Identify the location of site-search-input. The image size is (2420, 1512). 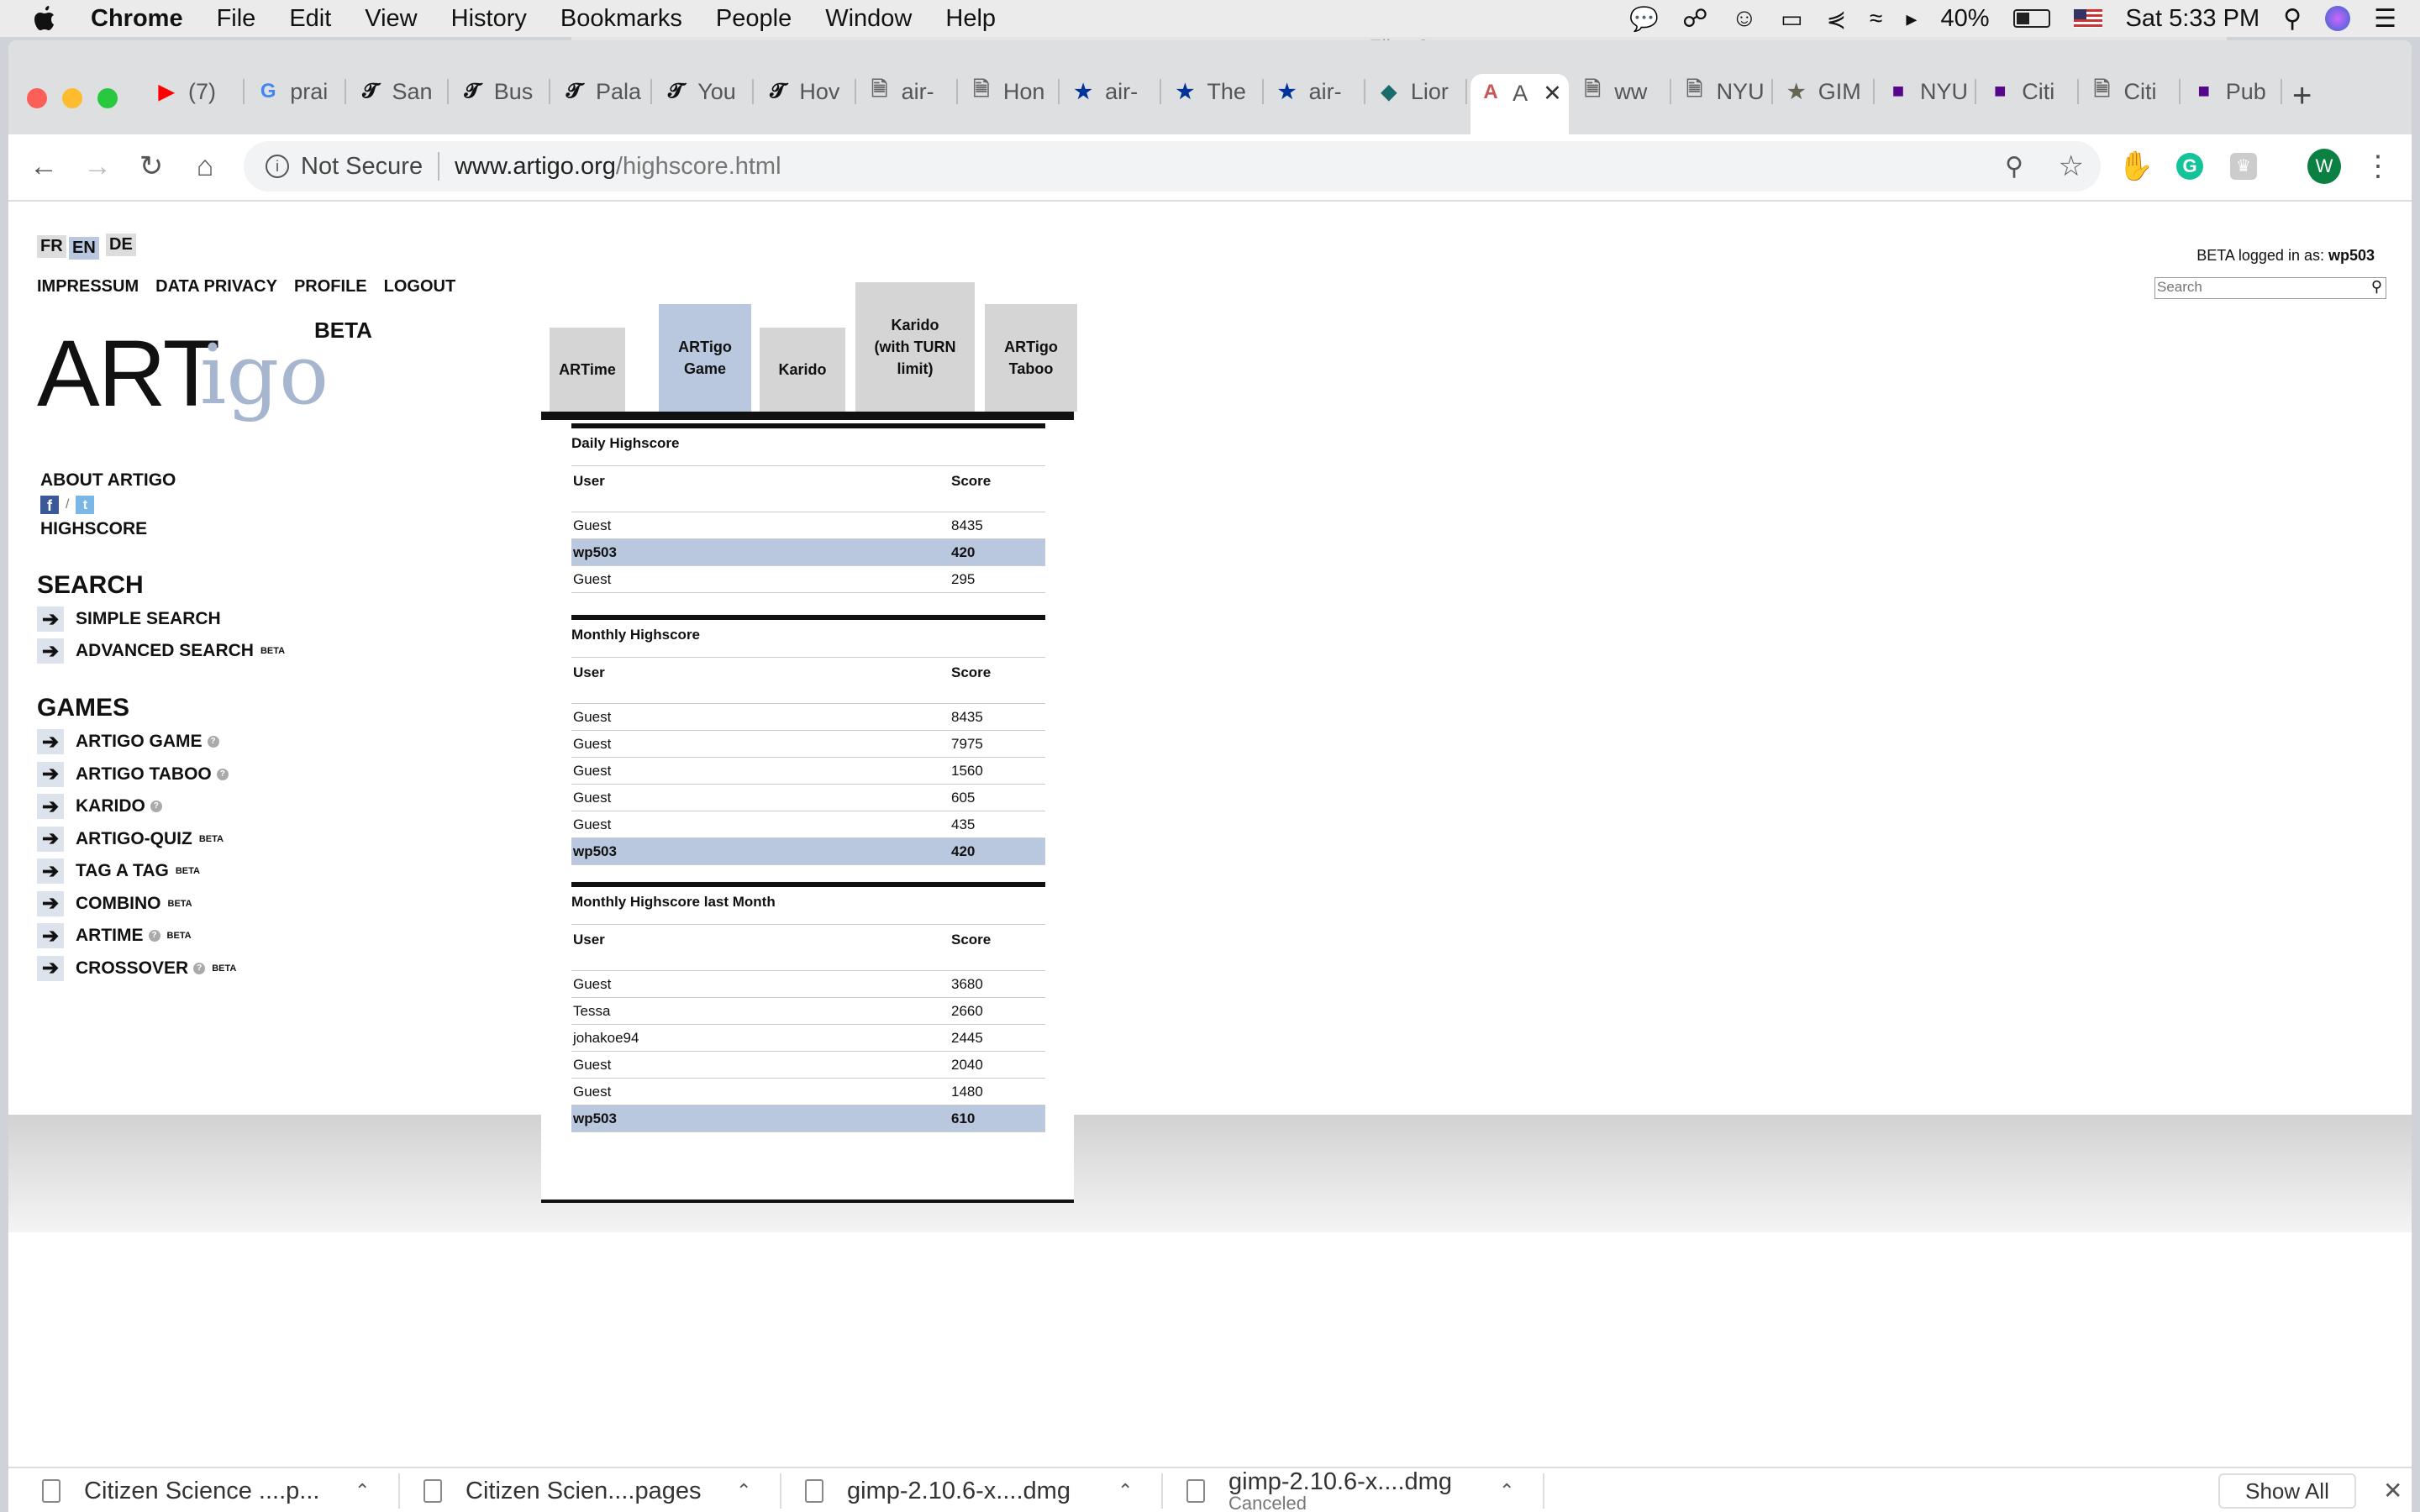
(2256, 287).